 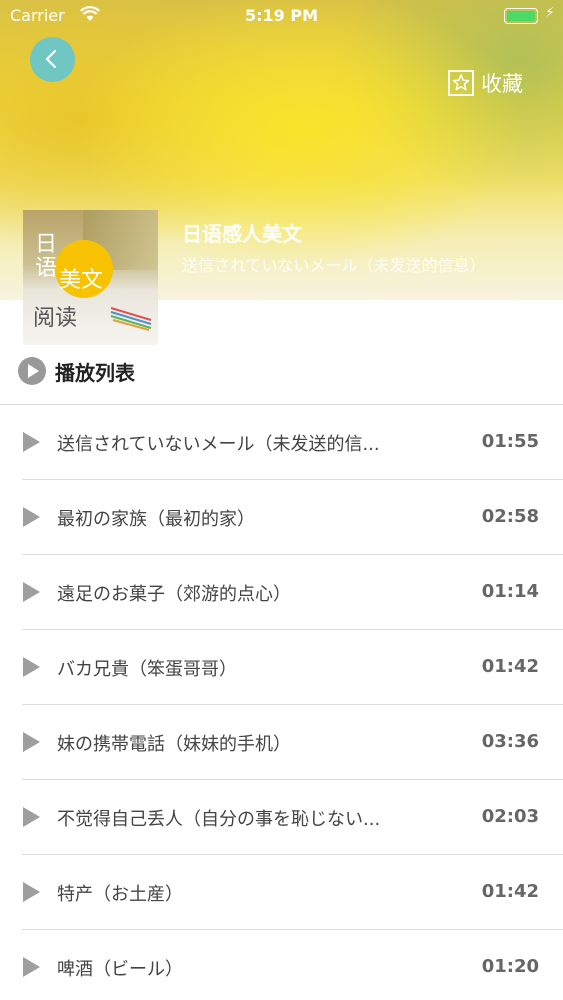 What do you see at coordinates (147, 669) in the screenshot?
I see `track-title: バカ兄貴（笨蛋哥哥）` at bounding box center [147, 669].